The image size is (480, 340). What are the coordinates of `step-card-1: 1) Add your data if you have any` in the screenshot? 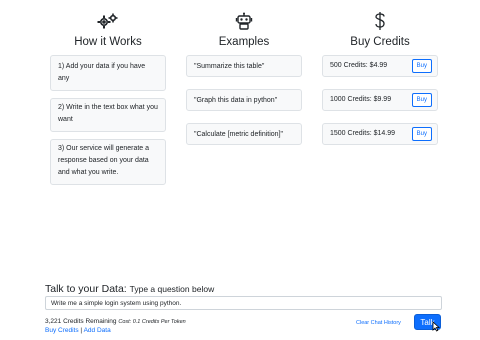 It's located at (108, 73).